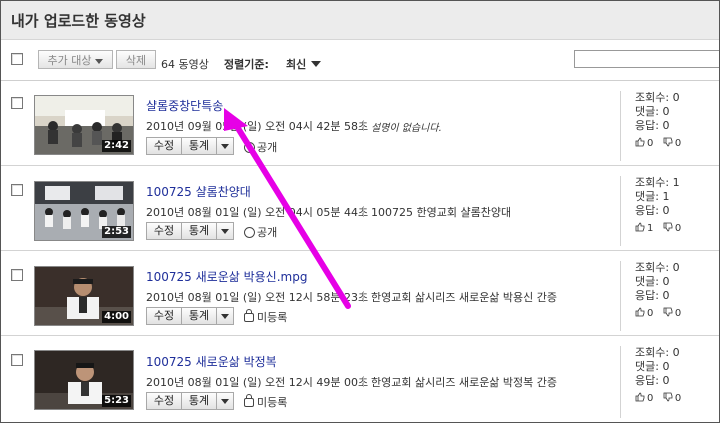  I want to click on sort-chevron-down-icon, so click(316, 64).